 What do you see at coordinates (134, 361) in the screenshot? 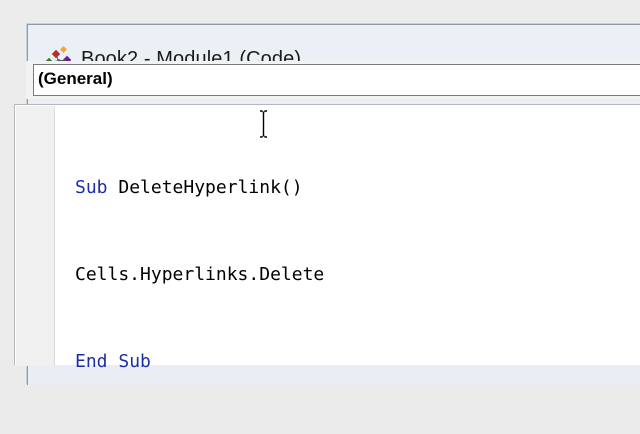
I see `keyword-sub-end: Sub` at bounding box center [134, 361].